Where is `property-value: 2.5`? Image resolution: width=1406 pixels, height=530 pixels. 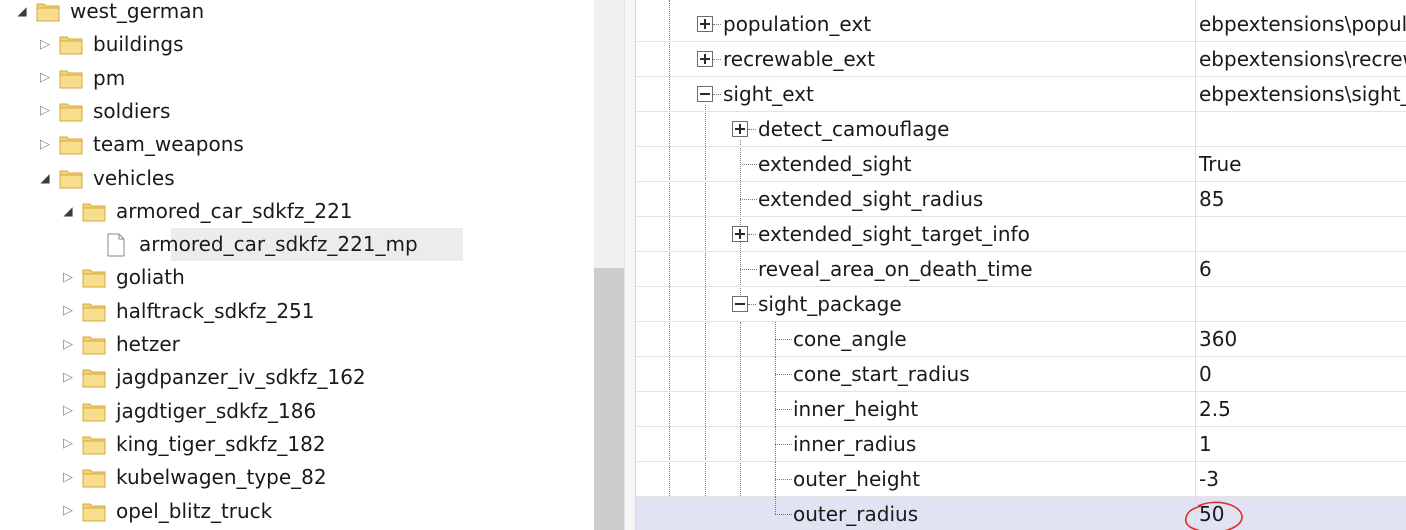
property-value: 2.5 is located at coordinates (1215, 409).